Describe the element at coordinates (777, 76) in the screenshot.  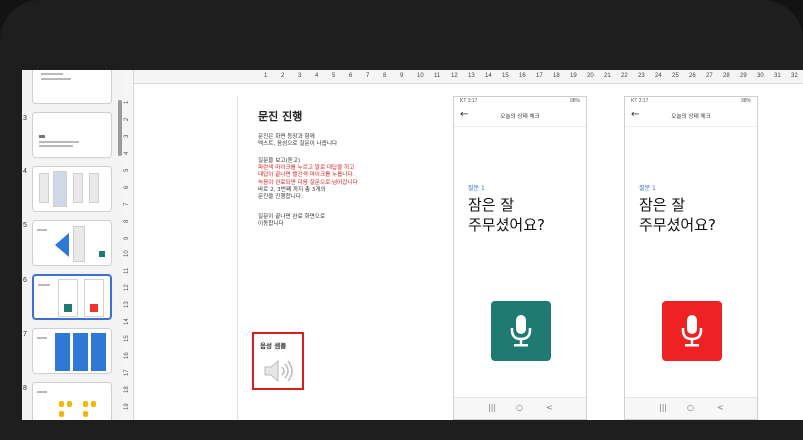
I see `ruler-tick-label: 31` at that location.